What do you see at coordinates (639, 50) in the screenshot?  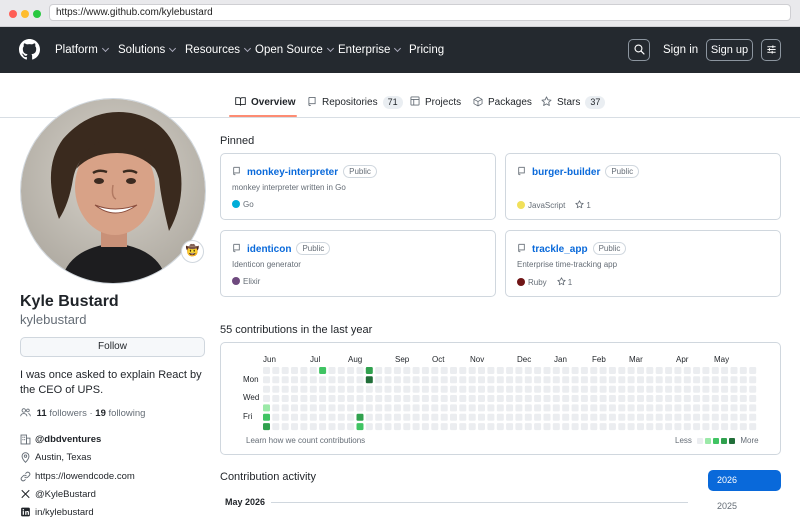 I see `search-button` at bounding box center [639, 50].